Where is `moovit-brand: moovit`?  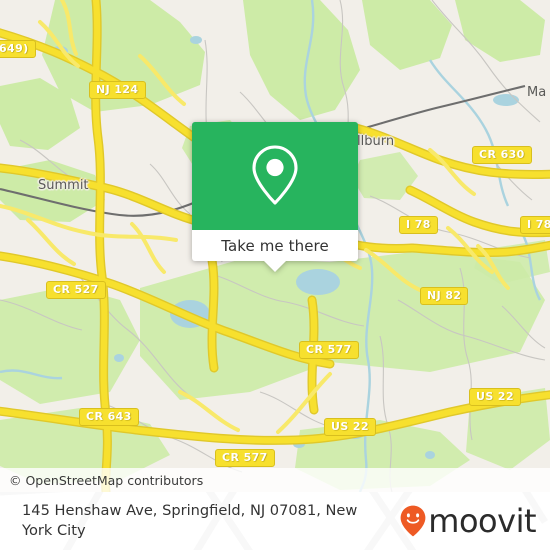
moovit-brand: moovit is located at coordinates (475, 521).